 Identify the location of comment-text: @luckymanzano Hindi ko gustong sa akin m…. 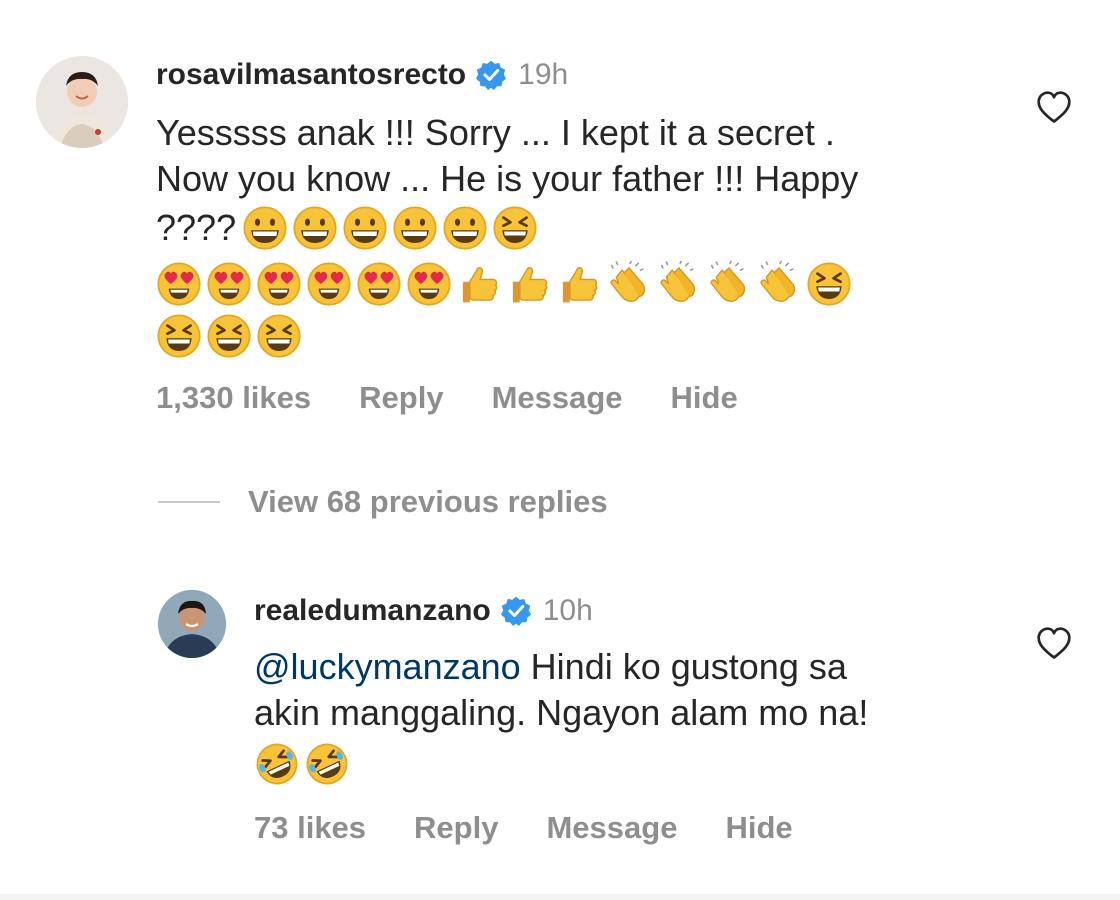
(634, 717).